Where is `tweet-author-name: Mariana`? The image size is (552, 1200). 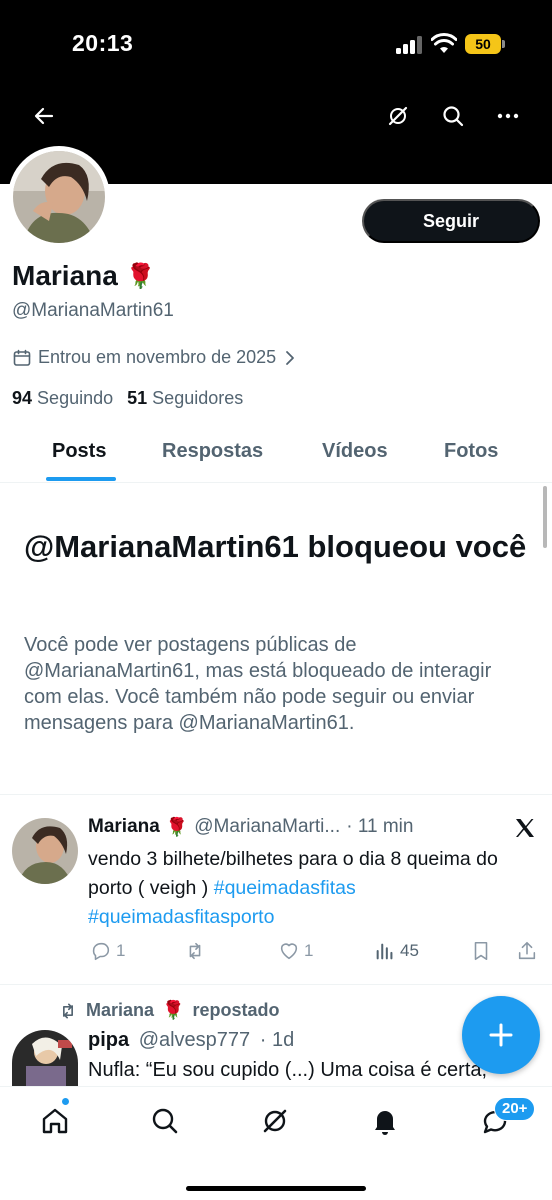 tweet-author-name: Mariana is located at coordinates (124, 827).